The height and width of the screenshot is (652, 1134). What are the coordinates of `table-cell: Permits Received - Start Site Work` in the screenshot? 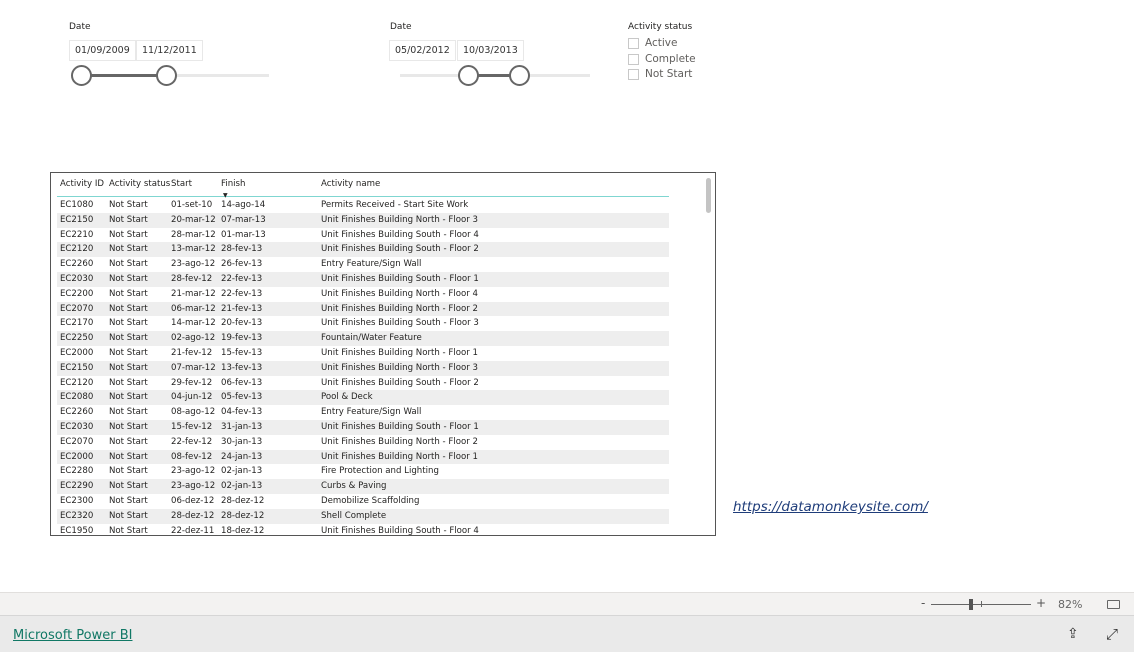 It's located at (395, 205).